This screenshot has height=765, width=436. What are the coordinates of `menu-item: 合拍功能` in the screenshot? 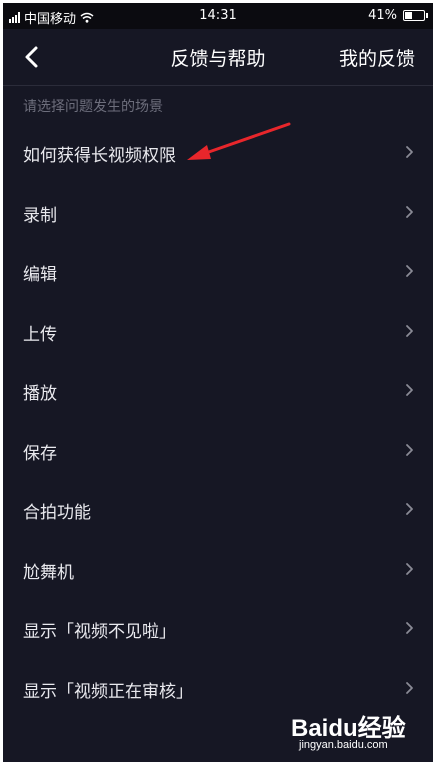 It's located at (218, 510).